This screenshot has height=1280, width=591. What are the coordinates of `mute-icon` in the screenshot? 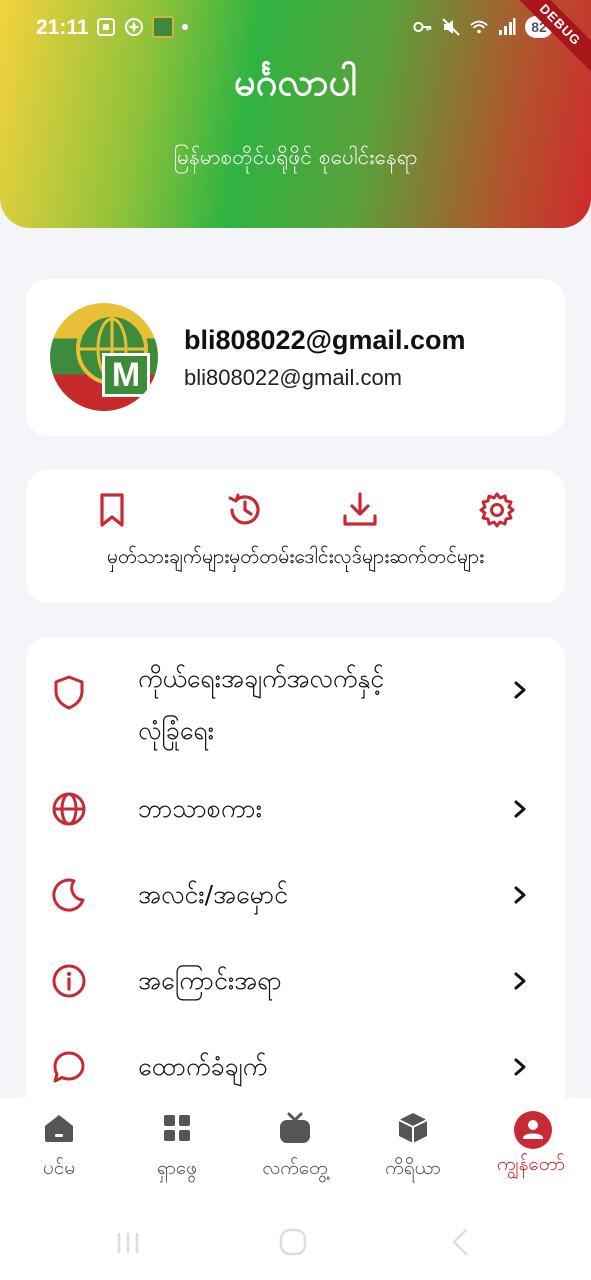 It's located at (451, 27).